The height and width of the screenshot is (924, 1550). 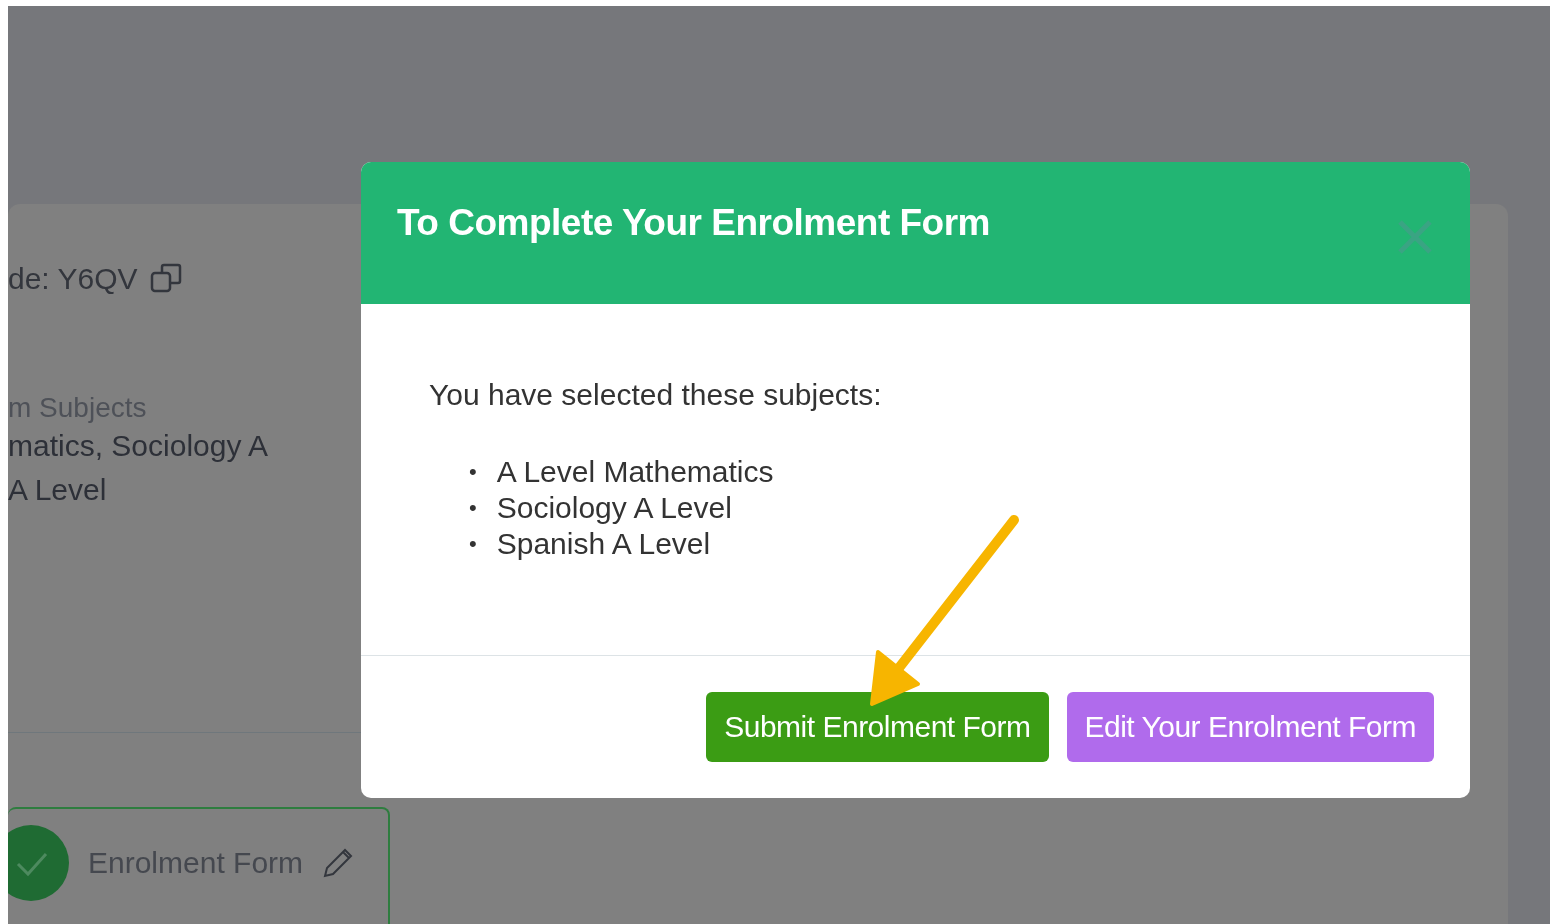 I want to click on submit-button: Submit Enrolment Form, so click(x=877, y=727).